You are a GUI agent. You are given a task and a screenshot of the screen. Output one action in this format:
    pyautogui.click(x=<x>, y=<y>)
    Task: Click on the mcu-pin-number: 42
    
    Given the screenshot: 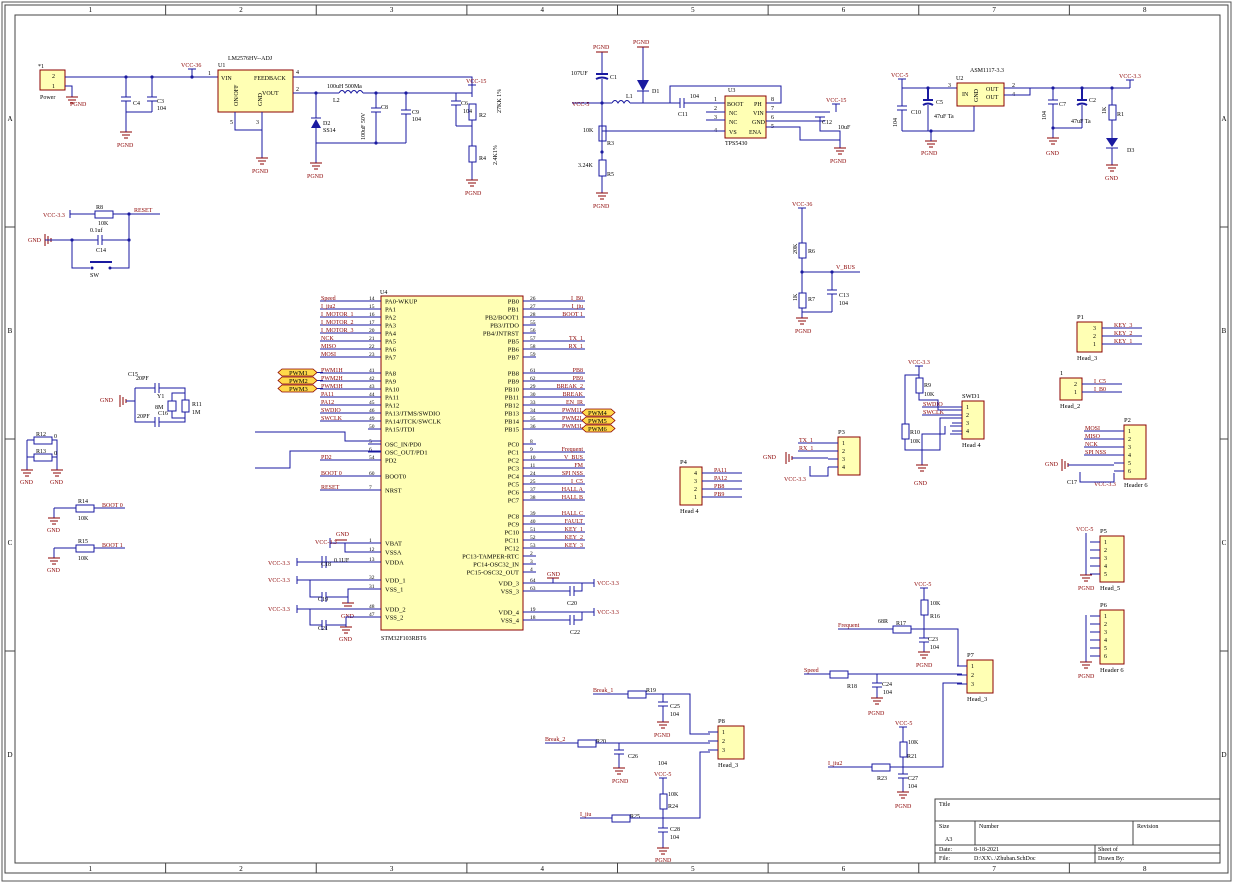 What is the action you would take?
    pyautogui.click(x=372, y=379)
    